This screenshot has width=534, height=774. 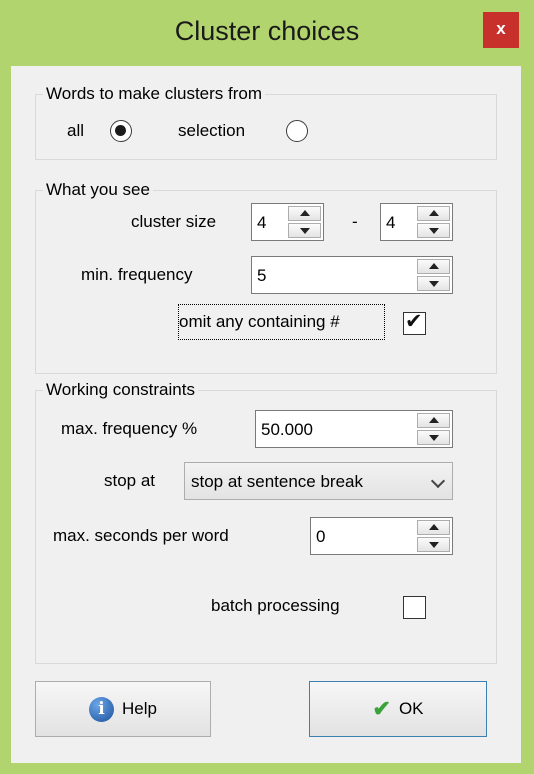 I want to click on cluster-size-max-value: 4, so click(x=391, y=222).